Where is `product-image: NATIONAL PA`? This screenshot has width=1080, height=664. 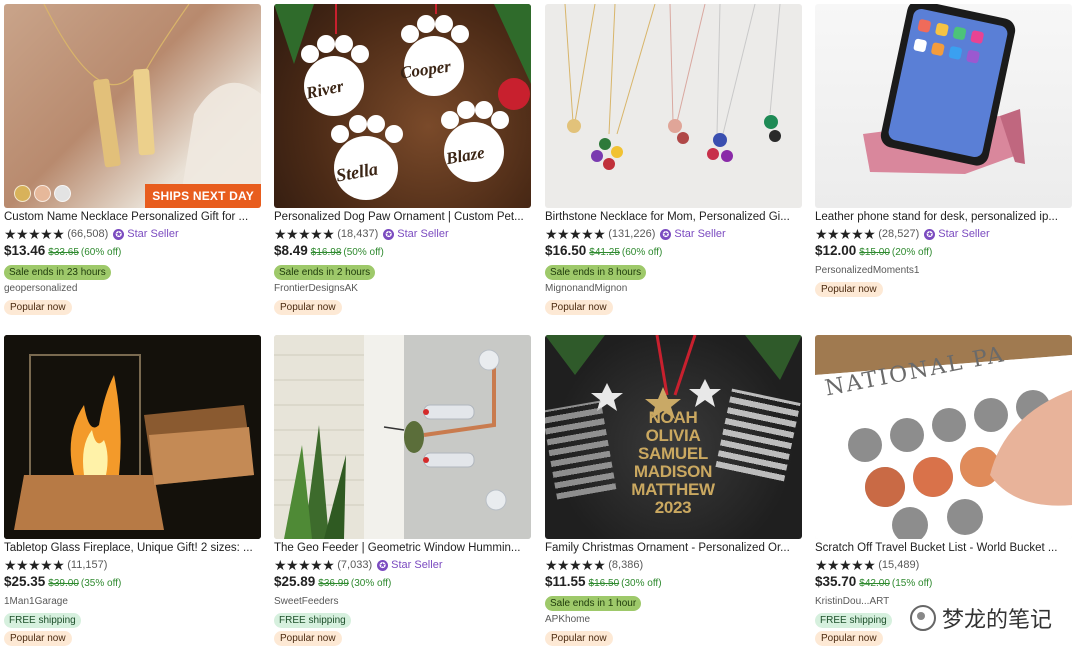 product-image: NATIONAL PA is located at coordinates (943, 437).